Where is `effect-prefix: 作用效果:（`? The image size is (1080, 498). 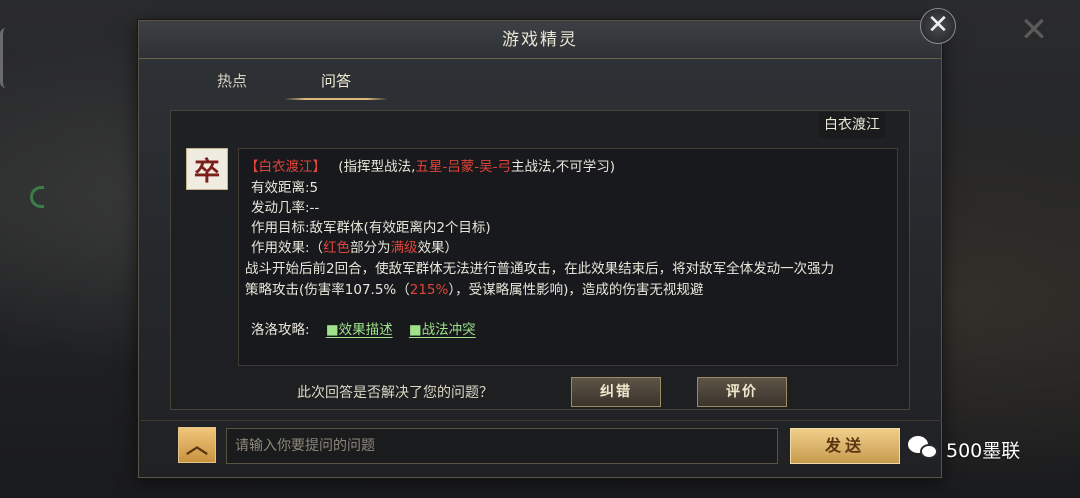 effect-prefix: 作用效果:（ is located at coordinates (287, 248).